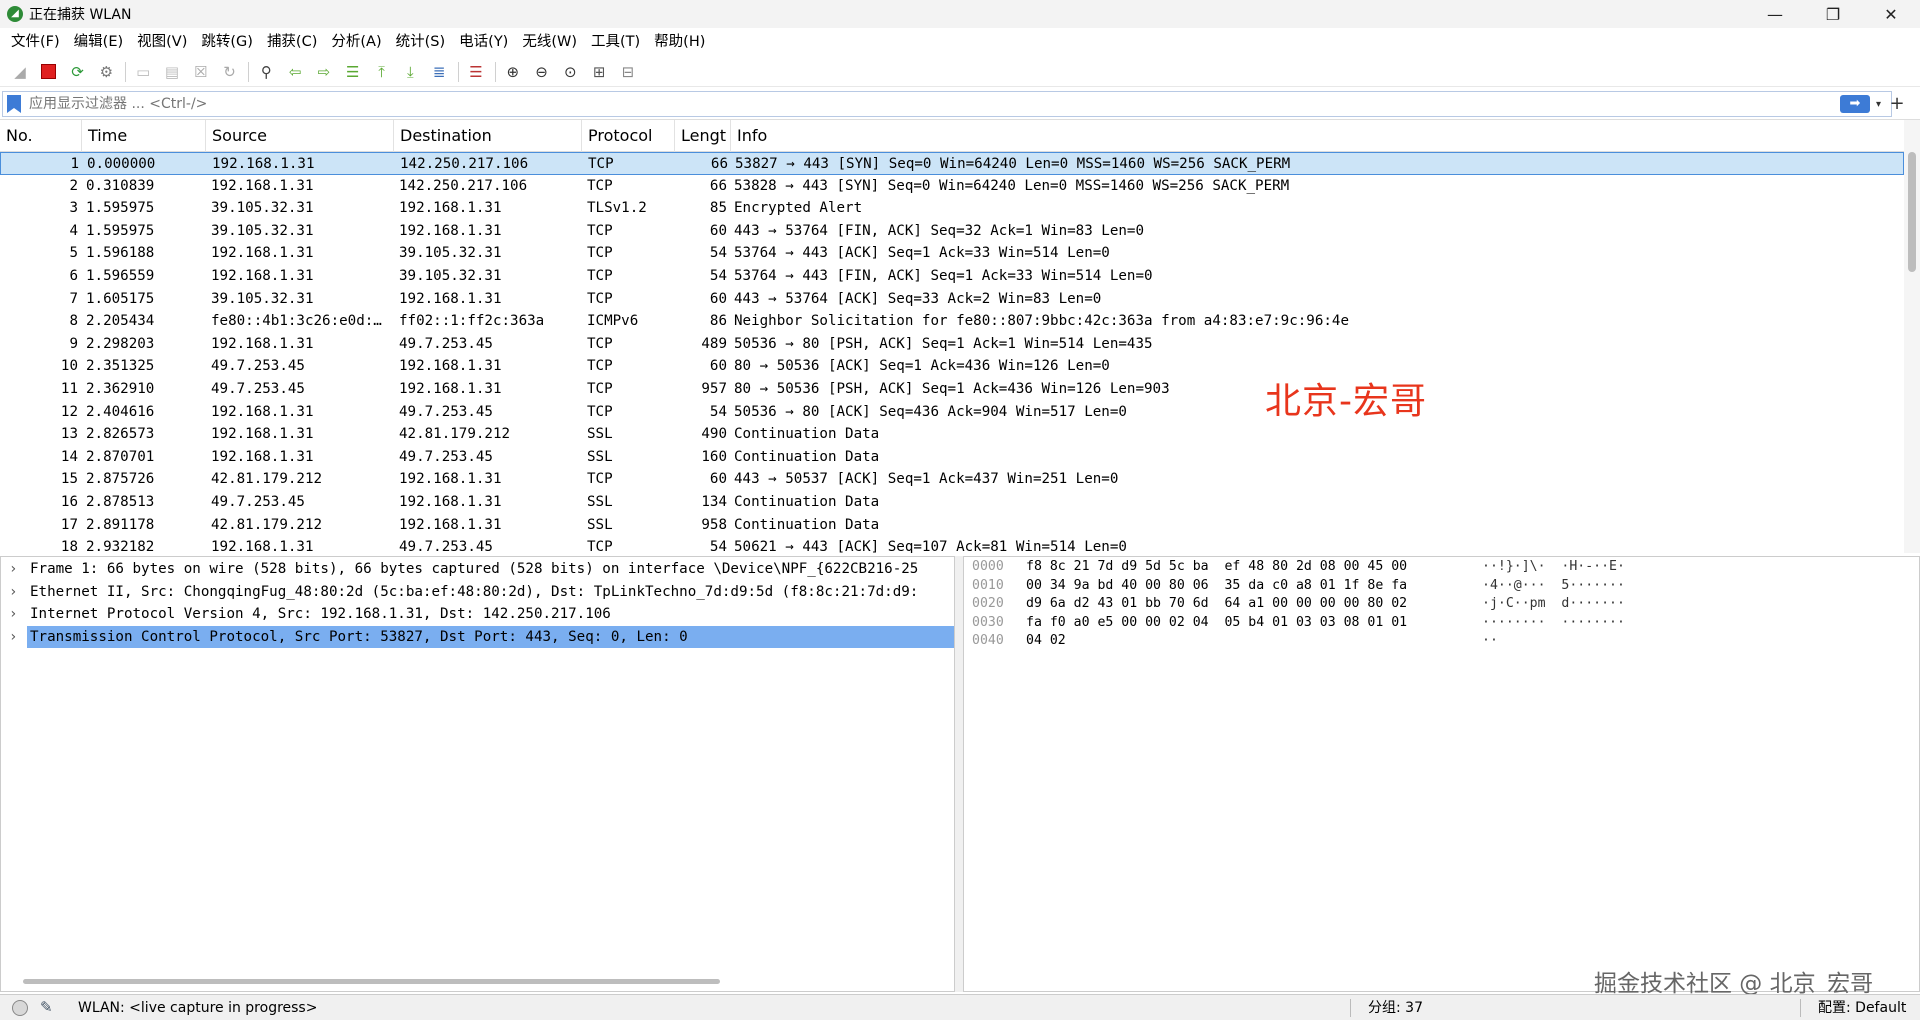  What do you see at coordinates (476, 72) in the screenshot?
I see `colorize-icon: ☰` at bounding box center [476, 72].